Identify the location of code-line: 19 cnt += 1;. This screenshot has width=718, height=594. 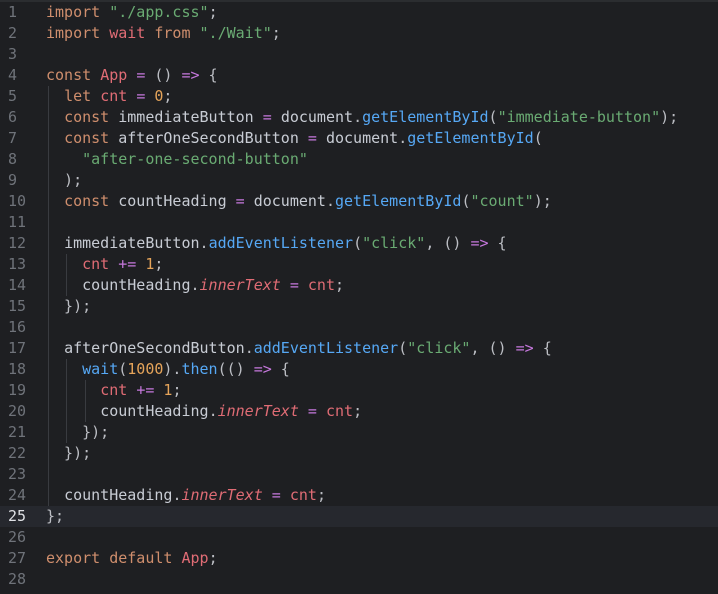
(359, 390).